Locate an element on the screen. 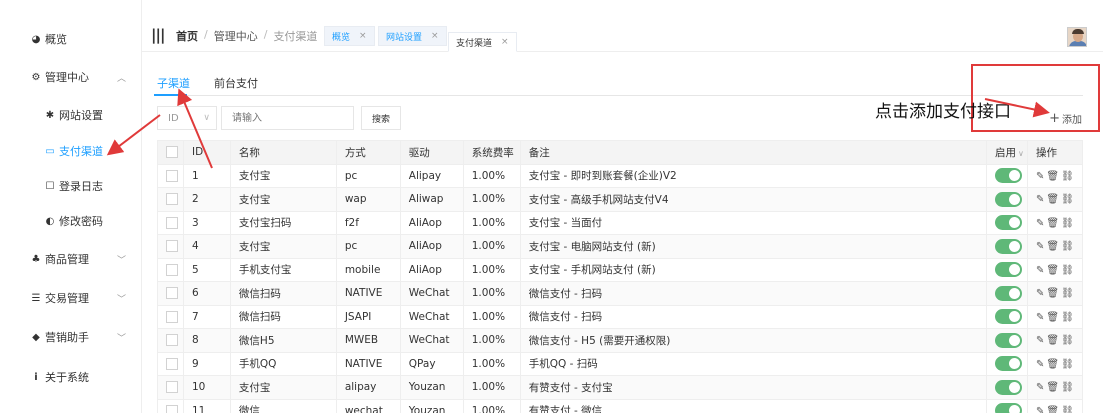 The width and height of the screenshot is (1103, 413). sidebar-item-management: ⚙ 管理中心 ︿ is located at coordinates (71, 77).